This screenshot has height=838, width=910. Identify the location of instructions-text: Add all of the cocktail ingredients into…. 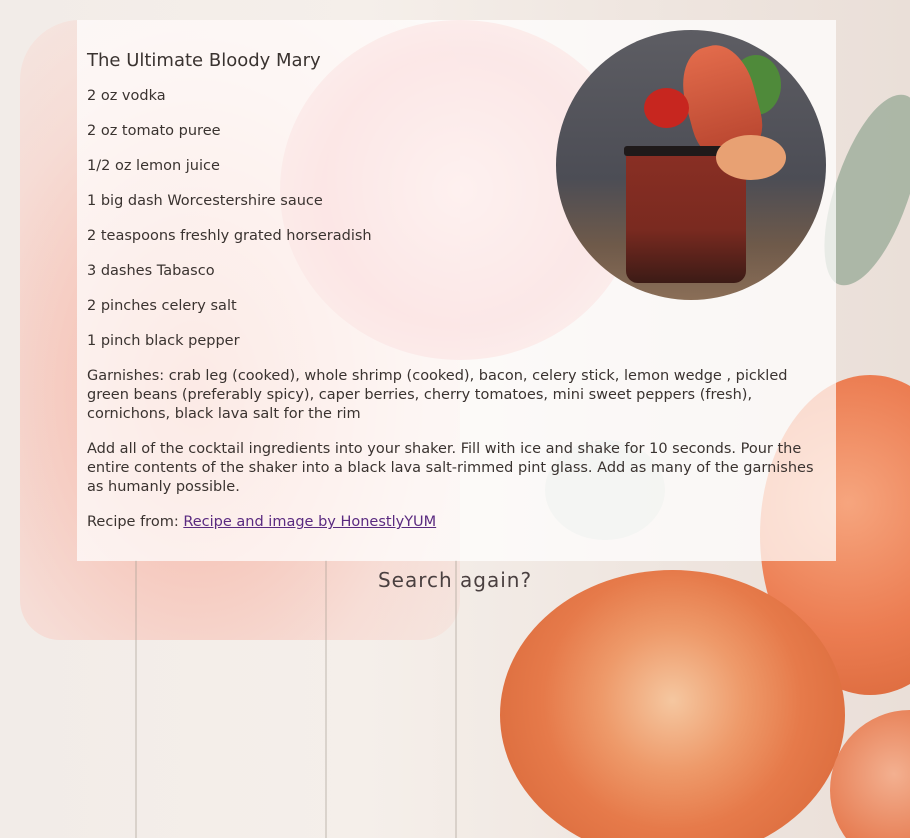
(450, 468).